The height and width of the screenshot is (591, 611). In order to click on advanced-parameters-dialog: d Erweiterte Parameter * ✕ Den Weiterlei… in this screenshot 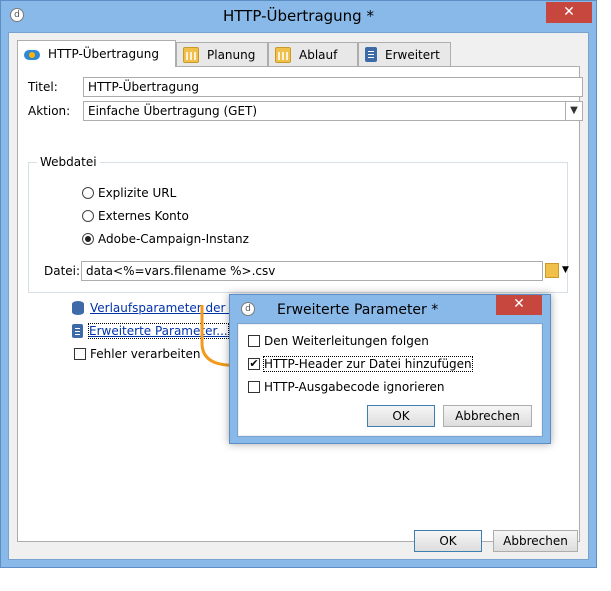, I will do `click(390, 369)`.